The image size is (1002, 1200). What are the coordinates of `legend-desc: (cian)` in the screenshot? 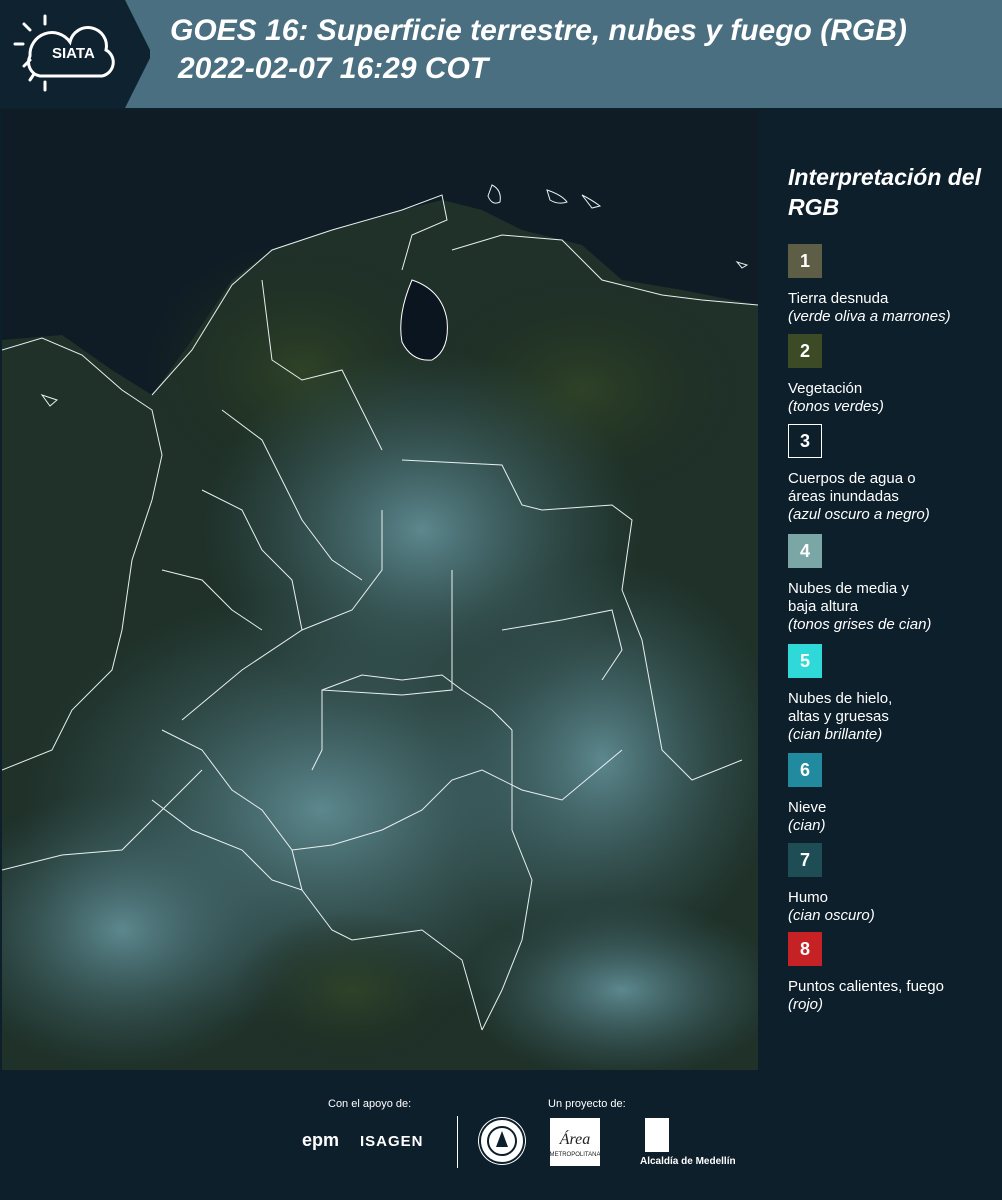 It's located at (807, 825).